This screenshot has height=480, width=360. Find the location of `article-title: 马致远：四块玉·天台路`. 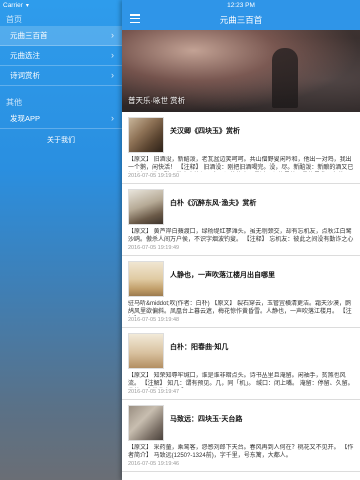

article-title: 马致远：四块玉·天台路 is located at coordinates (206, 419).